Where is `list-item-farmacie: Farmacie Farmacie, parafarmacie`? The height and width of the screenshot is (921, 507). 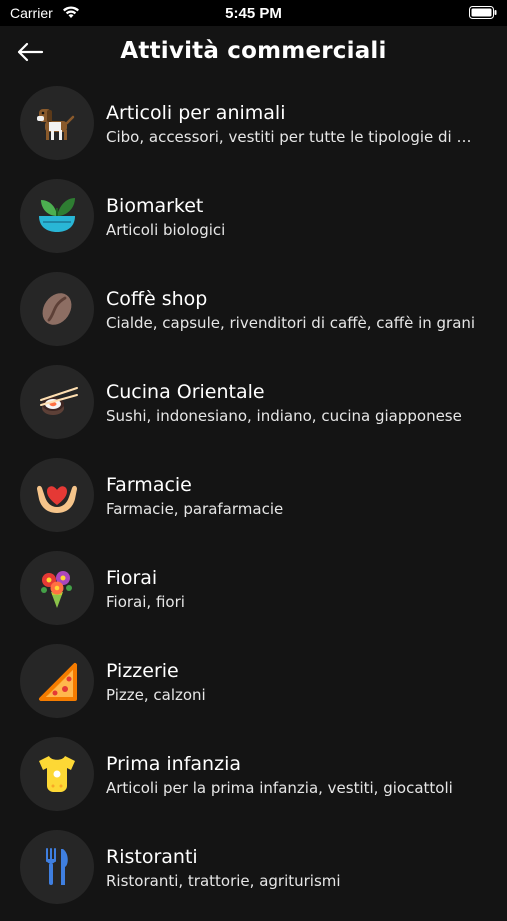 list-item-farmacie: Farmacie Farmacie, parafarmacie is located at coordinates (253, 502).